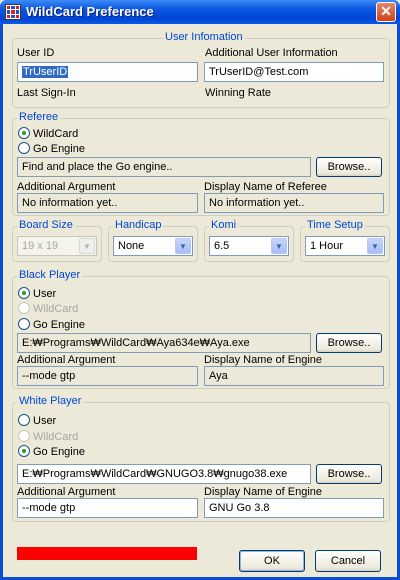  What do you see at coordinates (294, 376) in the screenshot?
I see `black-display-field: Aya` at bounding box center [294, 376].